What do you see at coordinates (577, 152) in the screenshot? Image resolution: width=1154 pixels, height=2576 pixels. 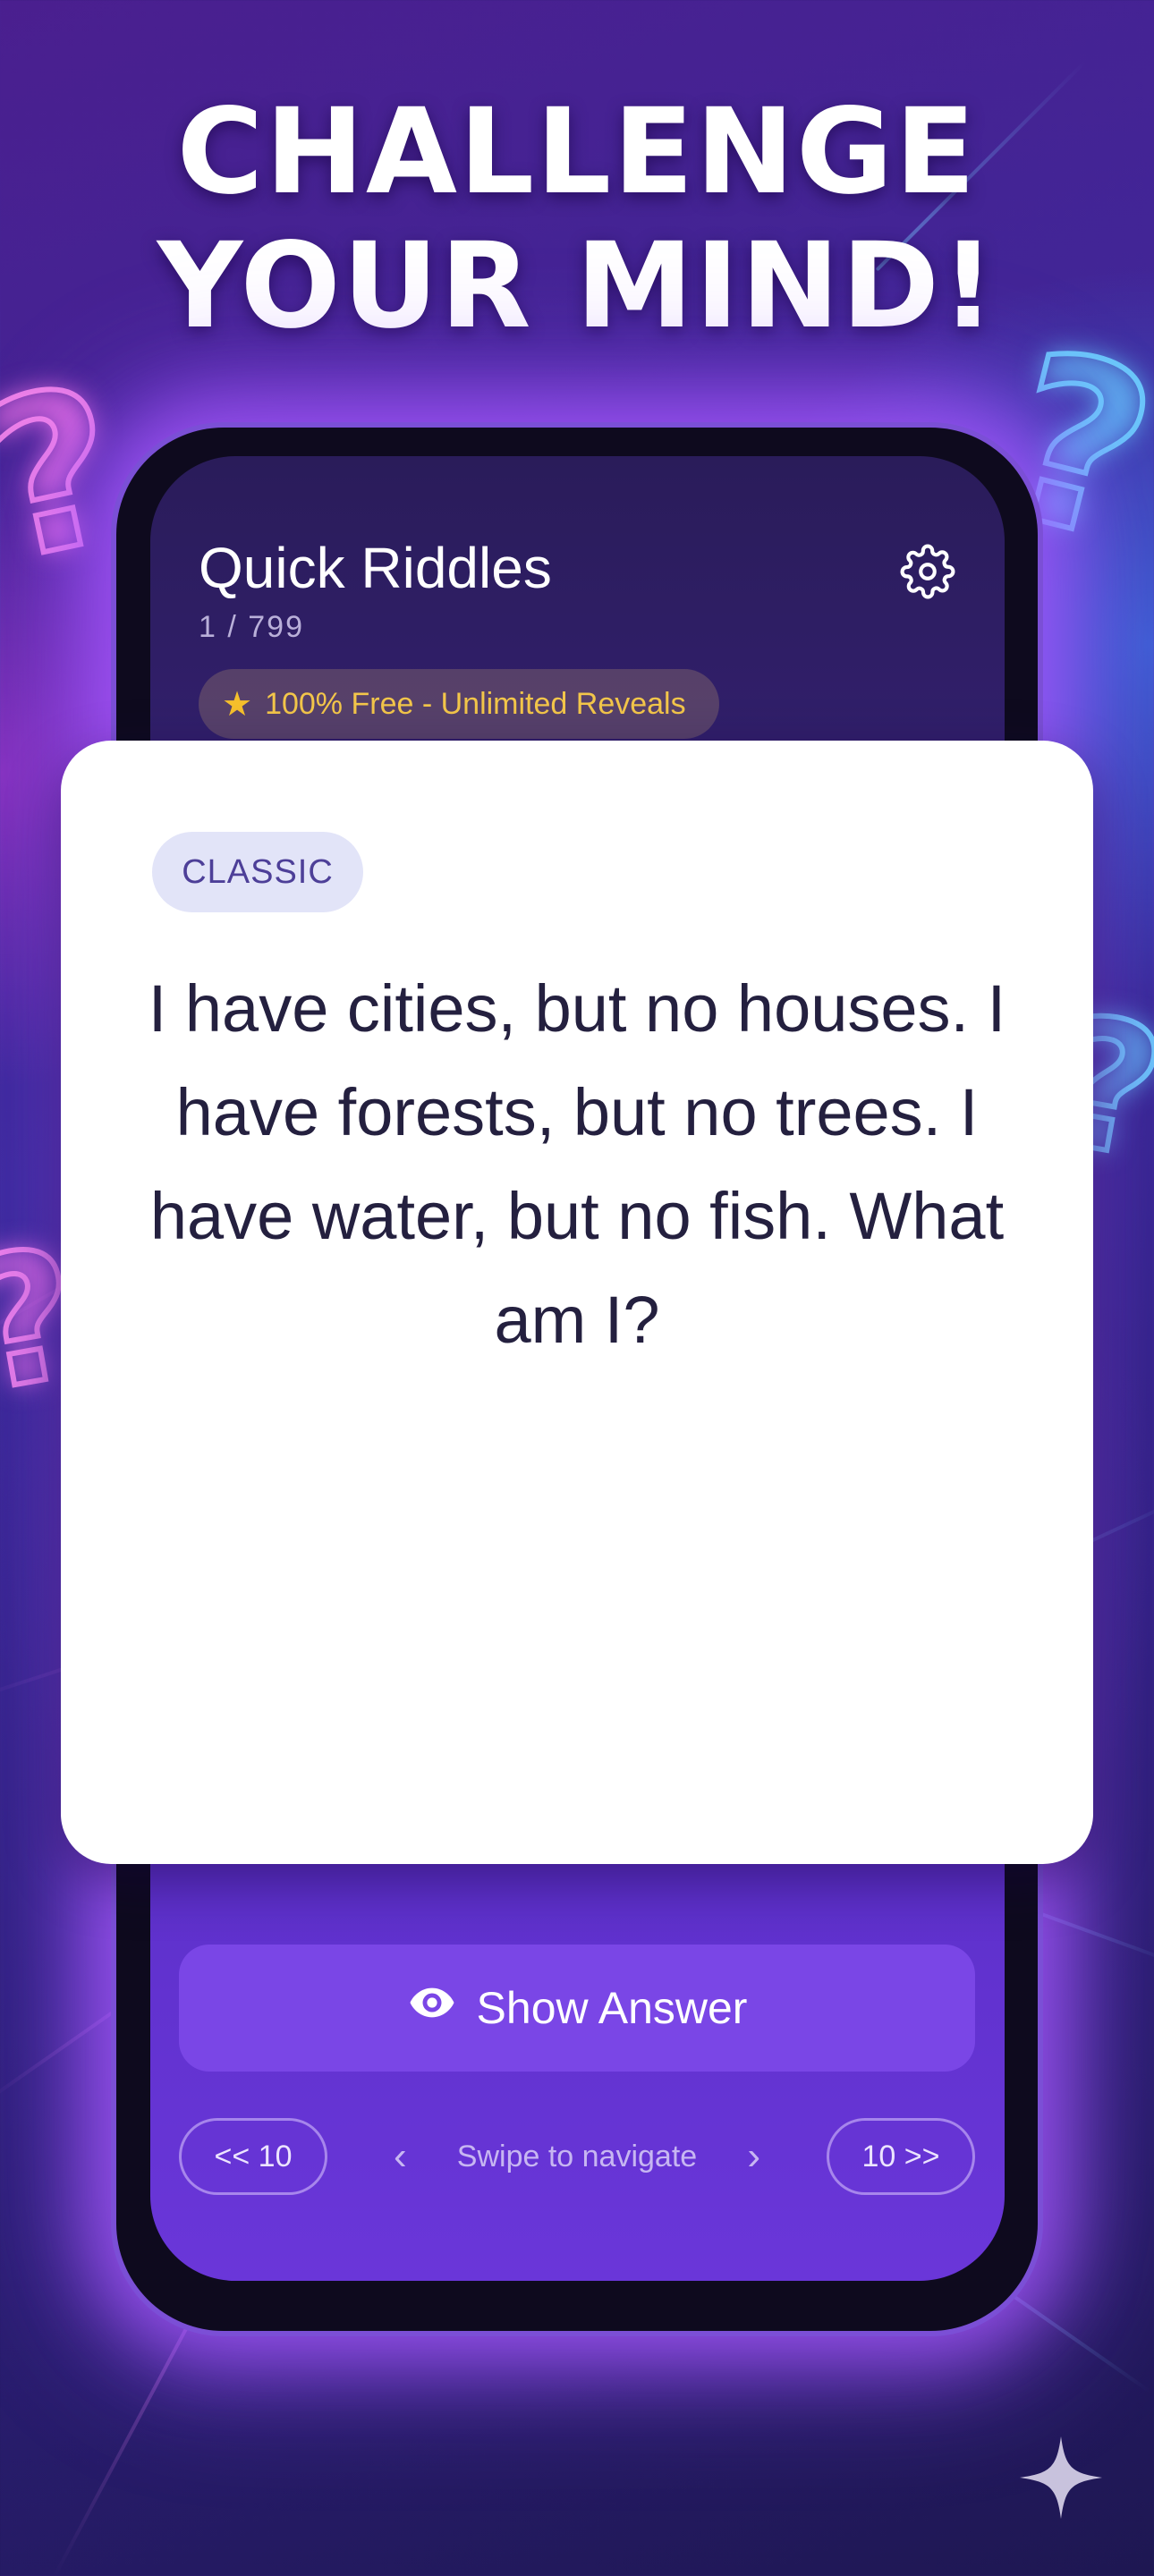 I see `headline-line-1: CHALLENGE` at bounding box center [577, 152].